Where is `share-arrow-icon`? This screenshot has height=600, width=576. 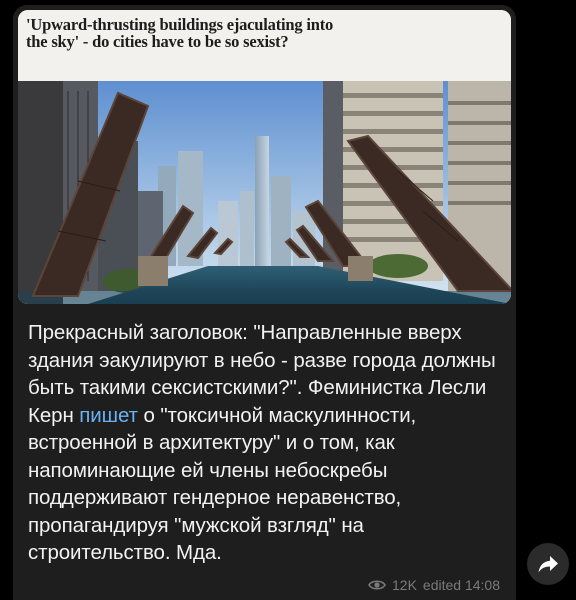 share-arrow-icon is located at coordinates (548, 564).